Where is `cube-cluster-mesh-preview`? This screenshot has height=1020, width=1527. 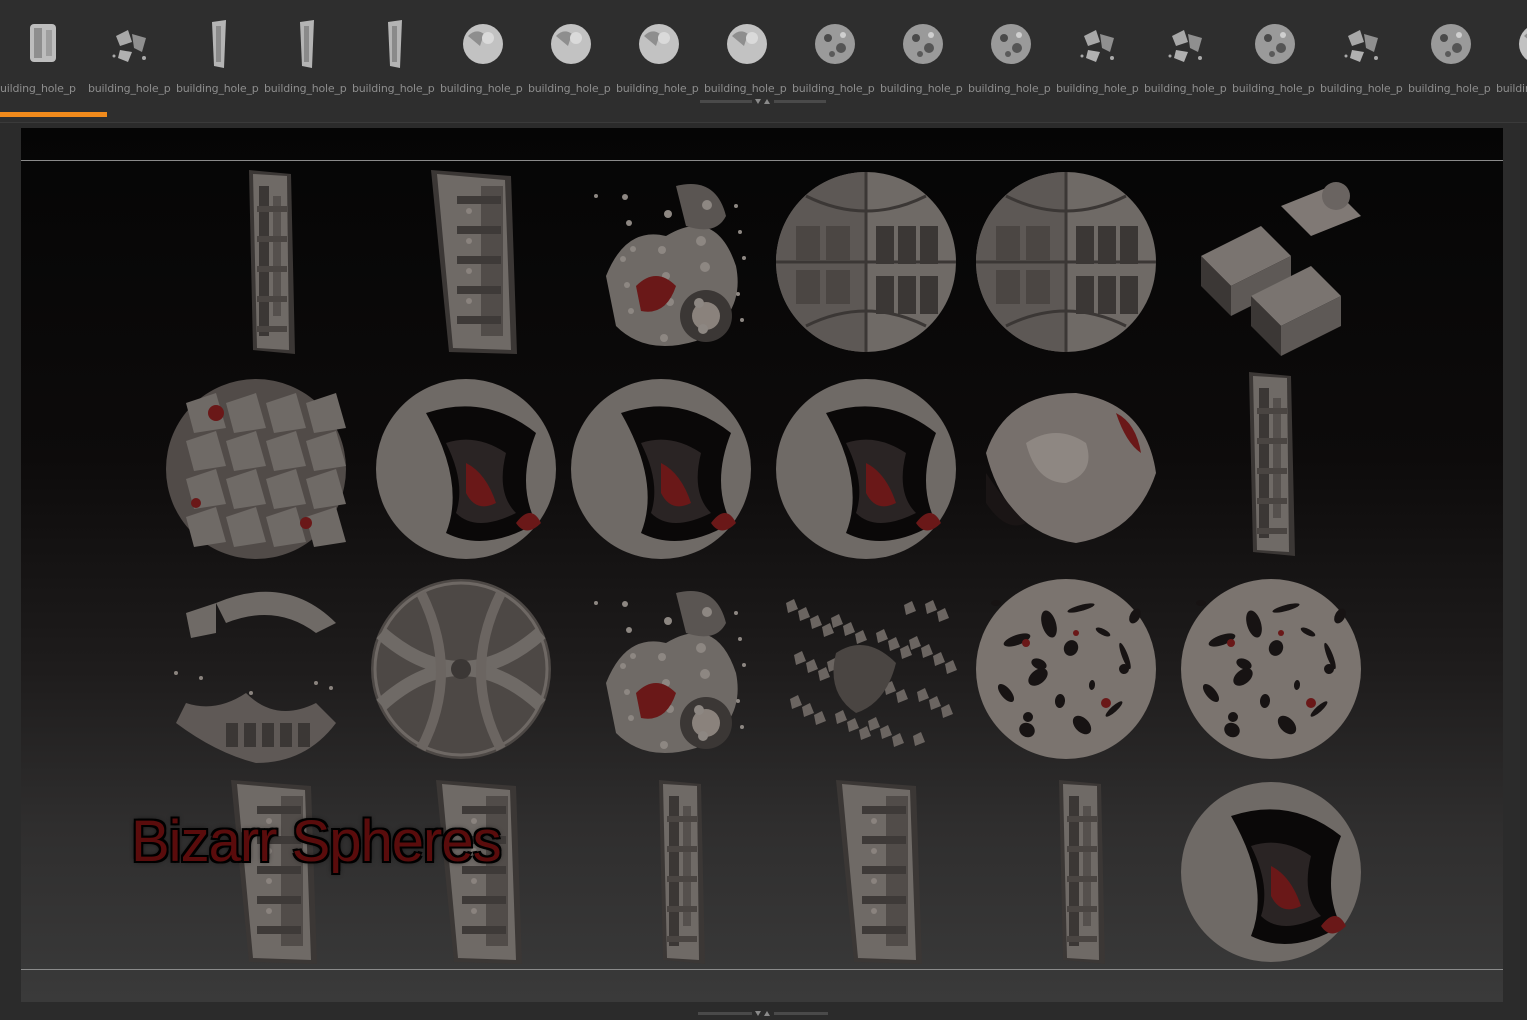
cube-cluster-mesh-preview is located at coordinates (1281, 269).